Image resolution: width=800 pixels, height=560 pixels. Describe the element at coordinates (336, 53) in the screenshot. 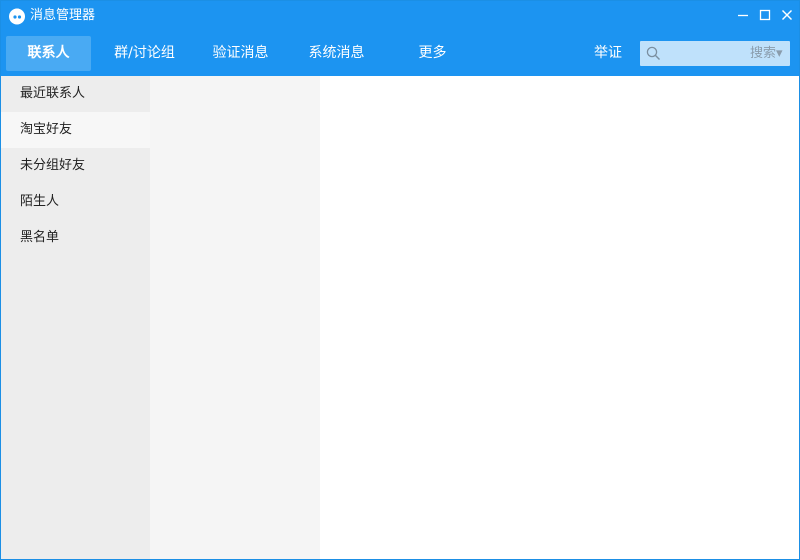

I see `tab-system-messages: 系统消息` at that location.